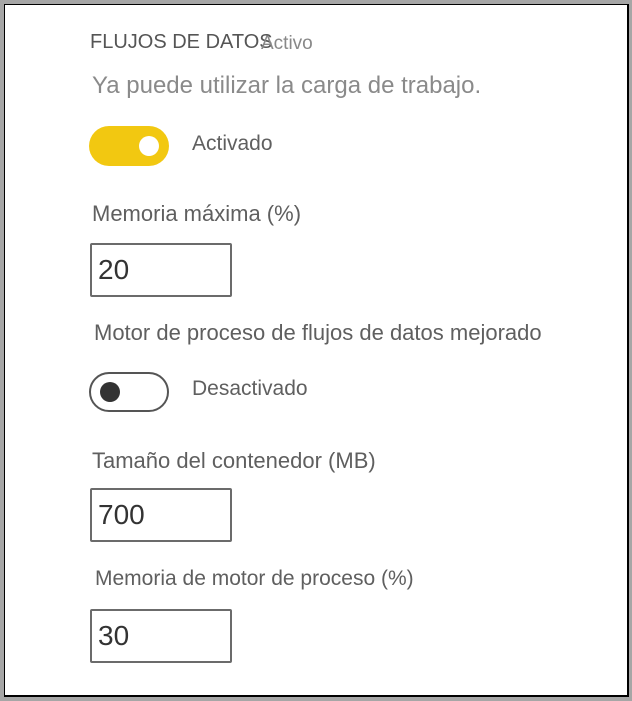 This screenshot has width=632, height=701. What do you see at coordinates (161, 515) in the screenshot?
I see `container-size-input` at bounding box center [161, 515].